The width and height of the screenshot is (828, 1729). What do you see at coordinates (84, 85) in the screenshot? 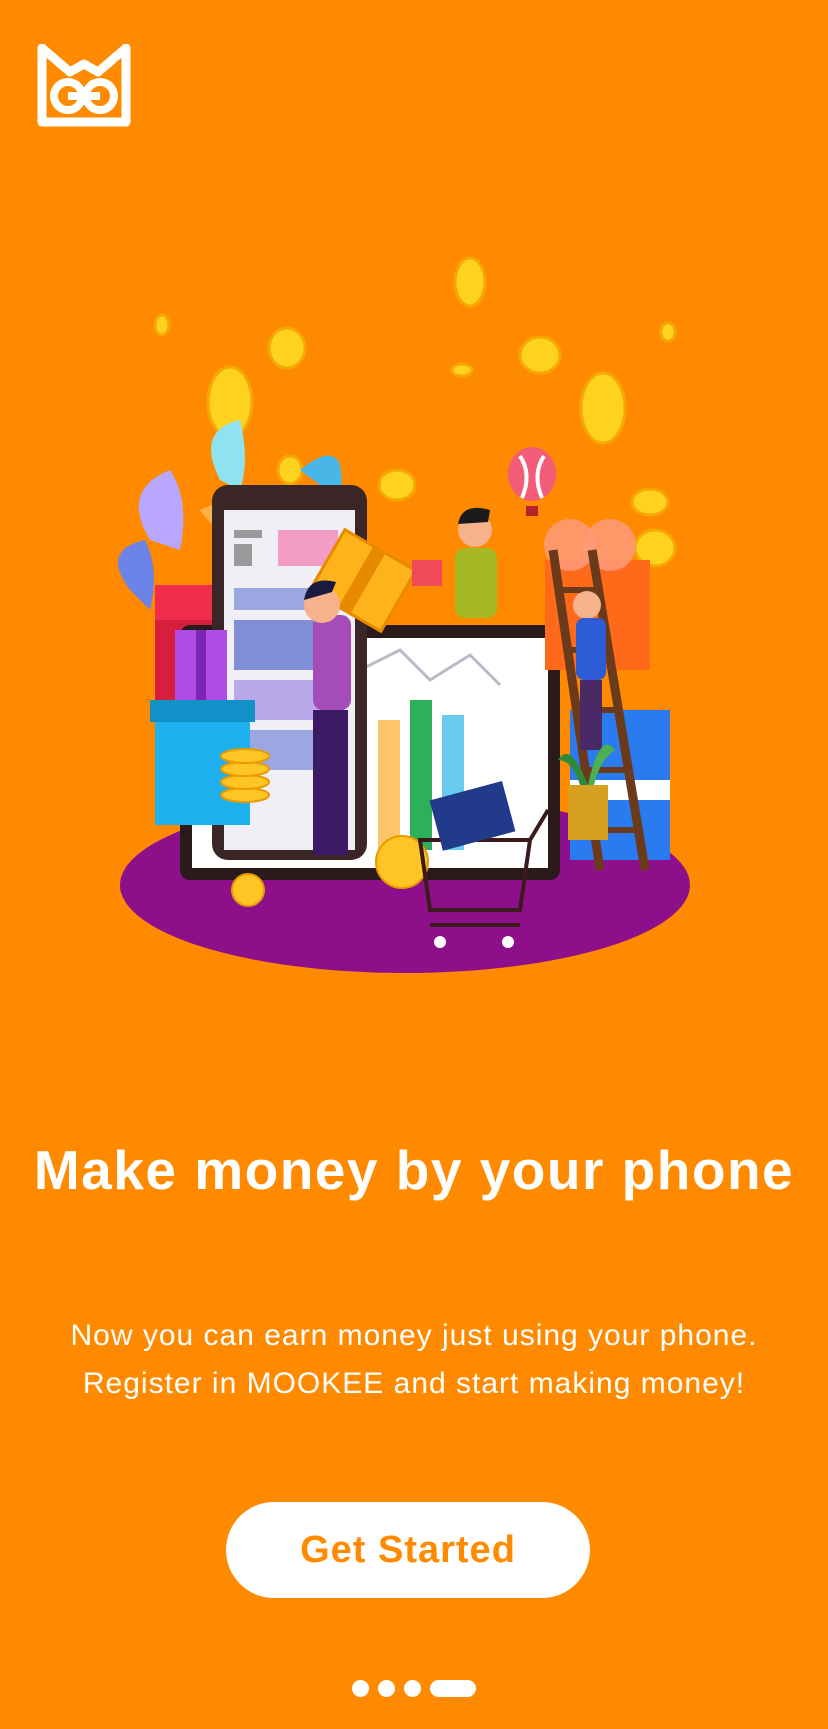
I see `mookee-logo-icon` at bounding box center [84, 85].